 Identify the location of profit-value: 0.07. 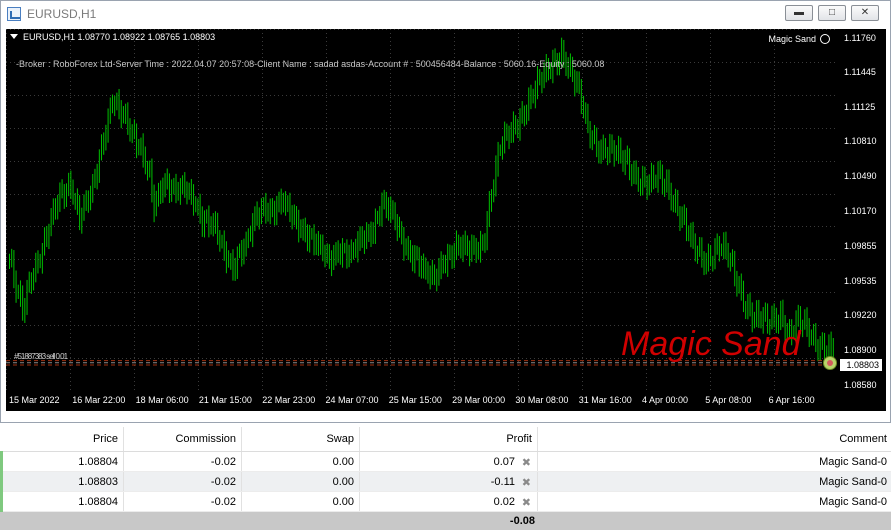
(504, 461).